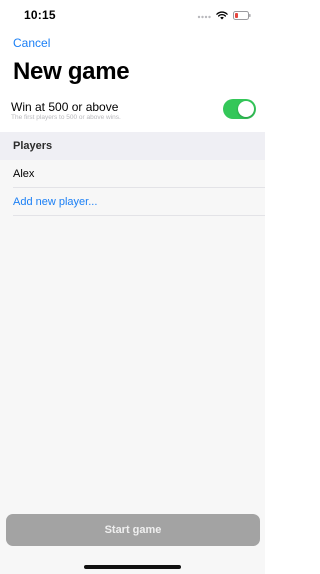 The width and height of the screenshot is (320, 574). Describe the element at coordinates (132, 15) in the screenshot. I see `status-bar: 10:15` at that location.